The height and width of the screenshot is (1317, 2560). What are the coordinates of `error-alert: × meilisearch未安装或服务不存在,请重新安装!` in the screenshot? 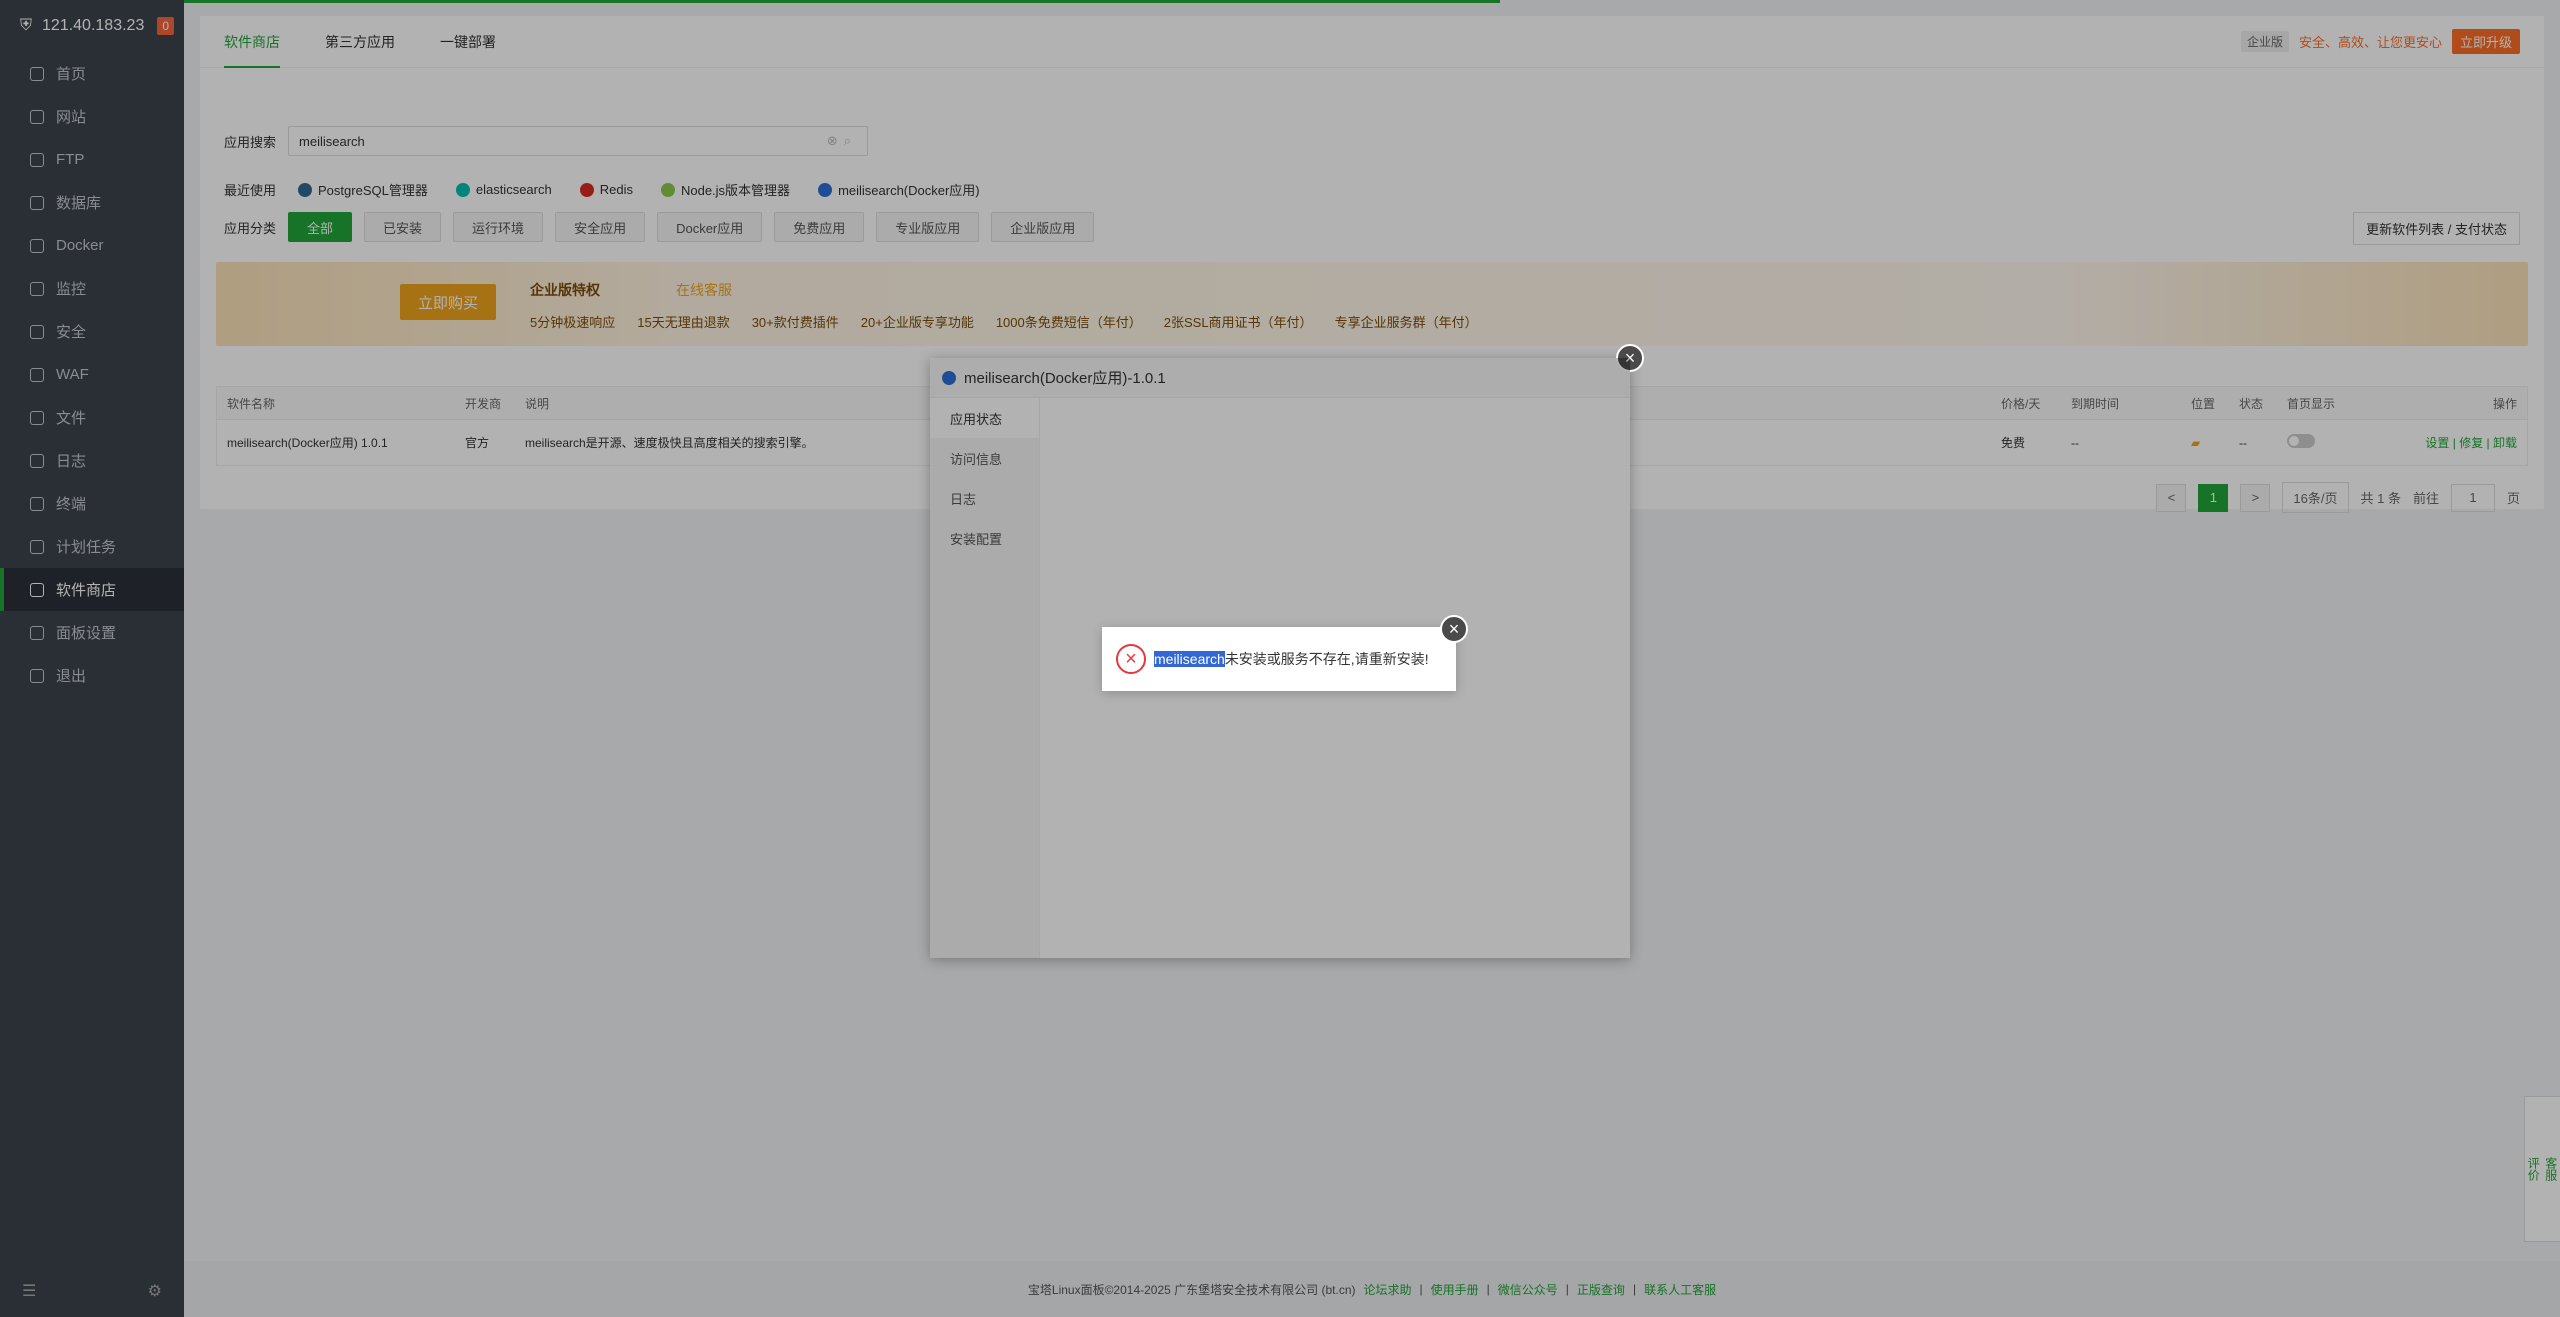 It's located at (1279, 659).